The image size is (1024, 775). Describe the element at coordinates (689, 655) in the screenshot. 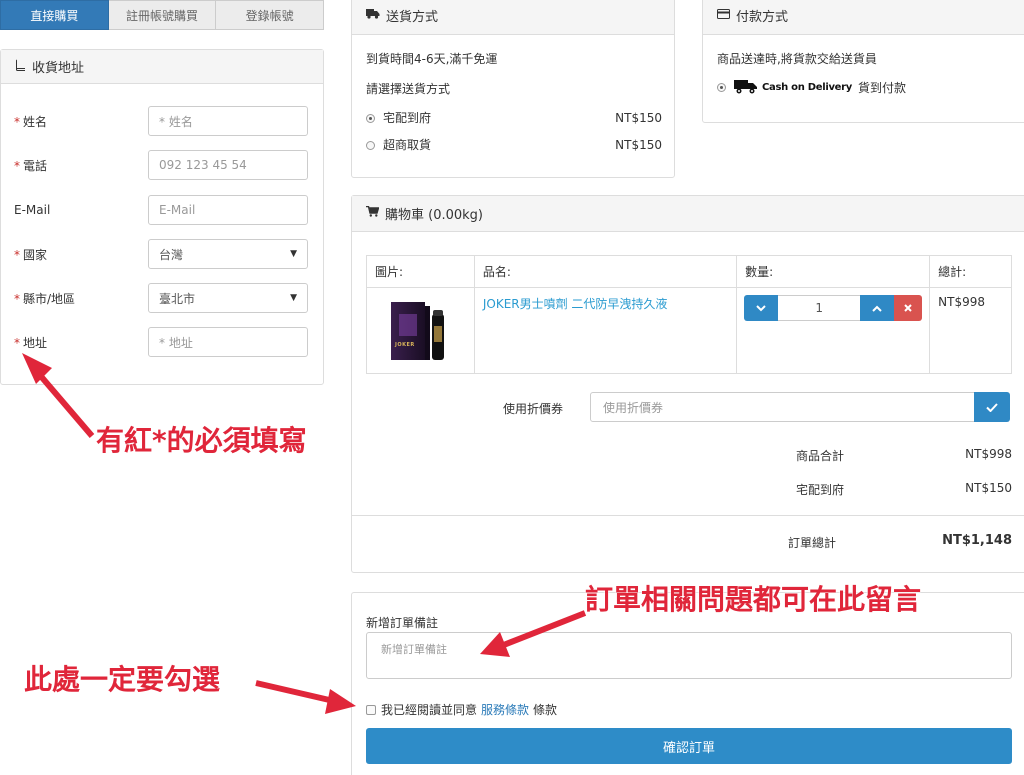

I see `order-notes-textarea: 新增訂單備註` at that location.